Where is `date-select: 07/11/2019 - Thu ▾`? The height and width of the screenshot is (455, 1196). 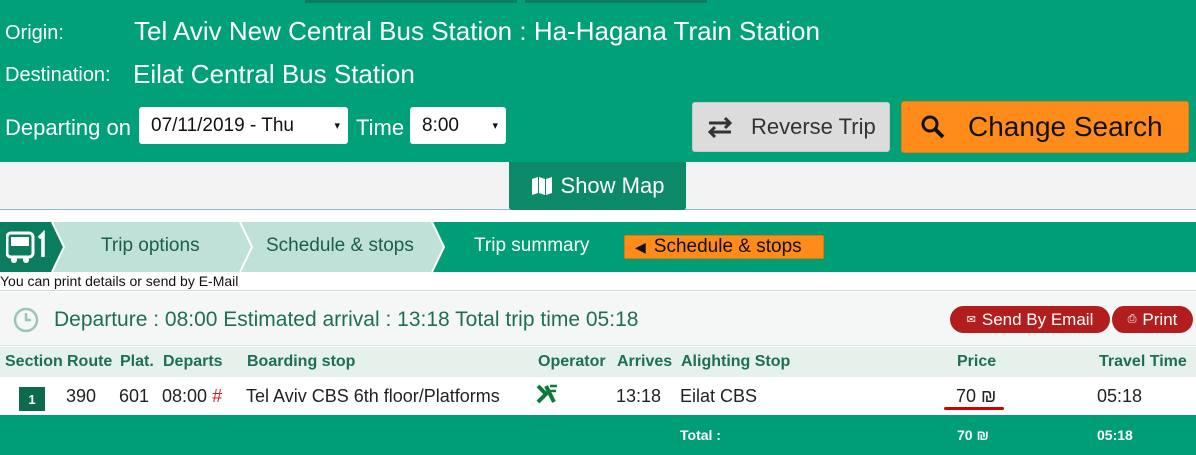 date-select: 07/11/2019 - Thu ▾ is located at coordinates (243, 125).